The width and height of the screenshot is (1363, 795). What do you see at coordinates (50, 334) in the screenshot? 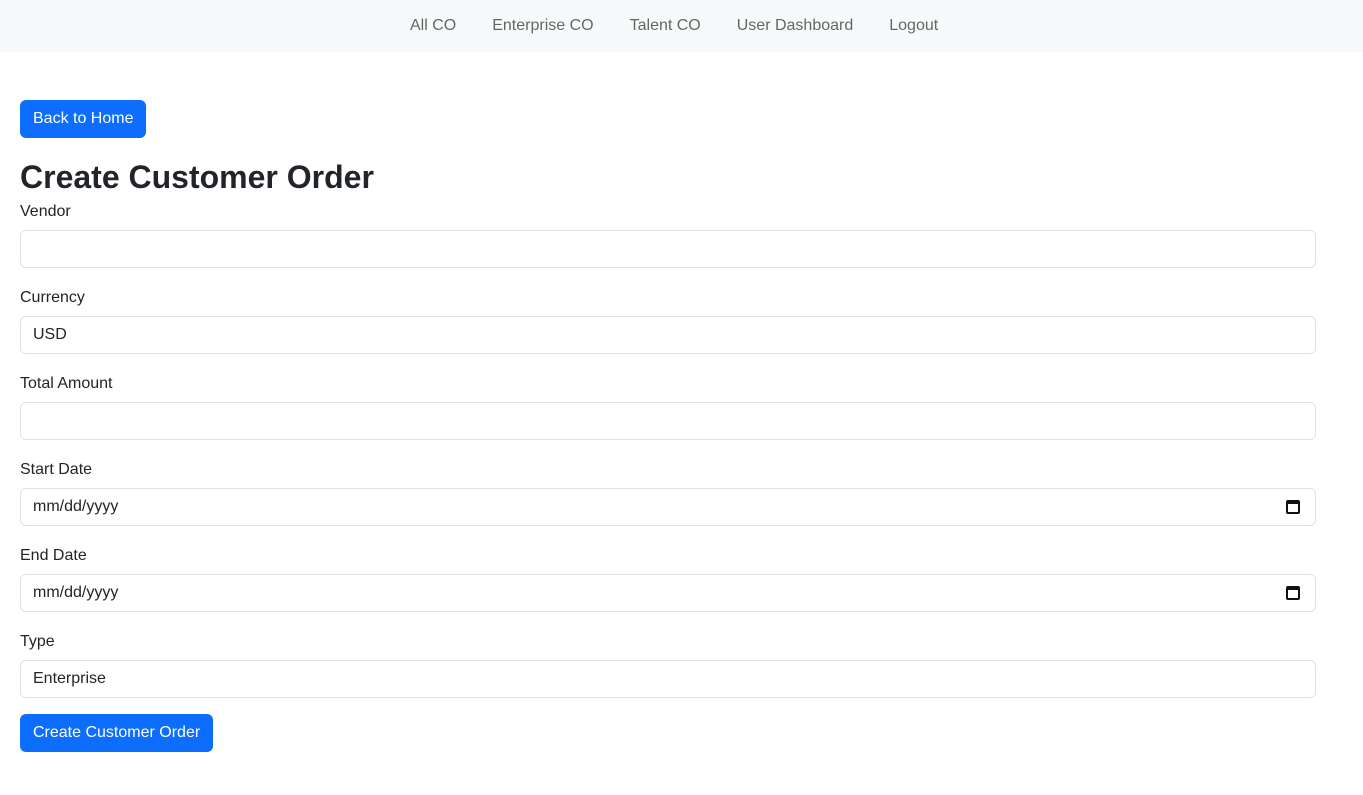
I see `currency-input-value: USD` at bounding box center [50, 334].